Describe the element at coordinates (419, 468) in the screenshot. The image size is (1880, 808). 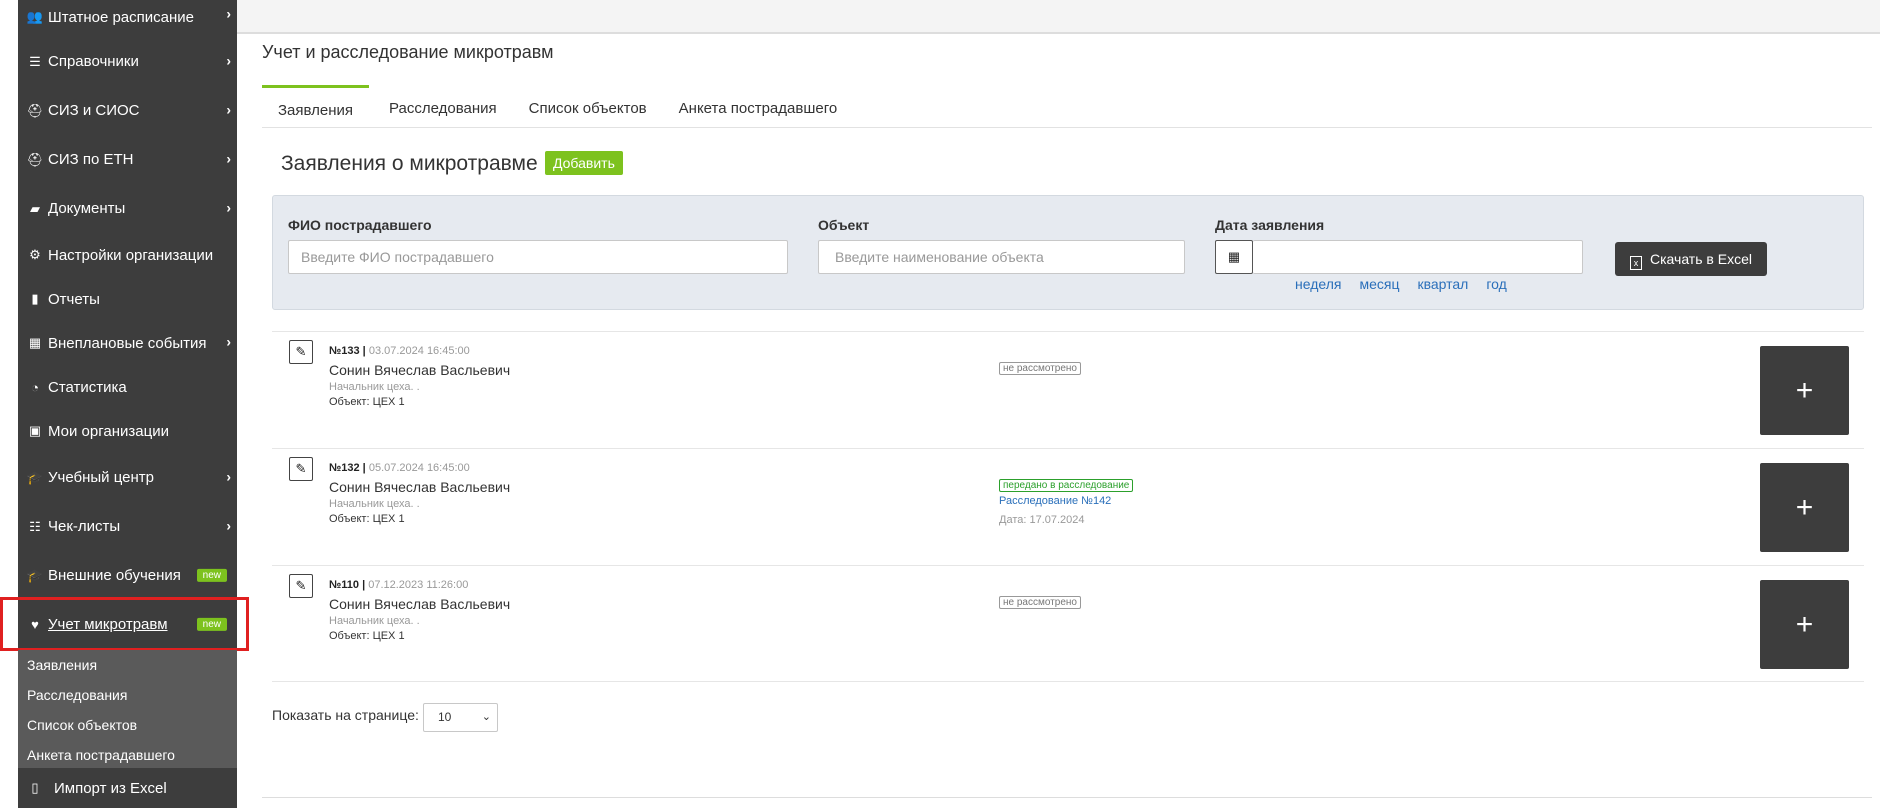
I see `application-date: 05.07.2024 16:45:00` at that location.